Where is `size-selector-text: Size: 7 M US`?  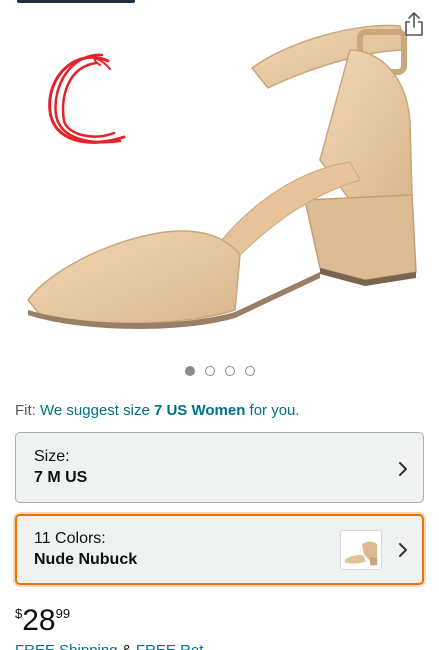
size-selector-text: Size: 7 M US is located at coordinates (60, 468).